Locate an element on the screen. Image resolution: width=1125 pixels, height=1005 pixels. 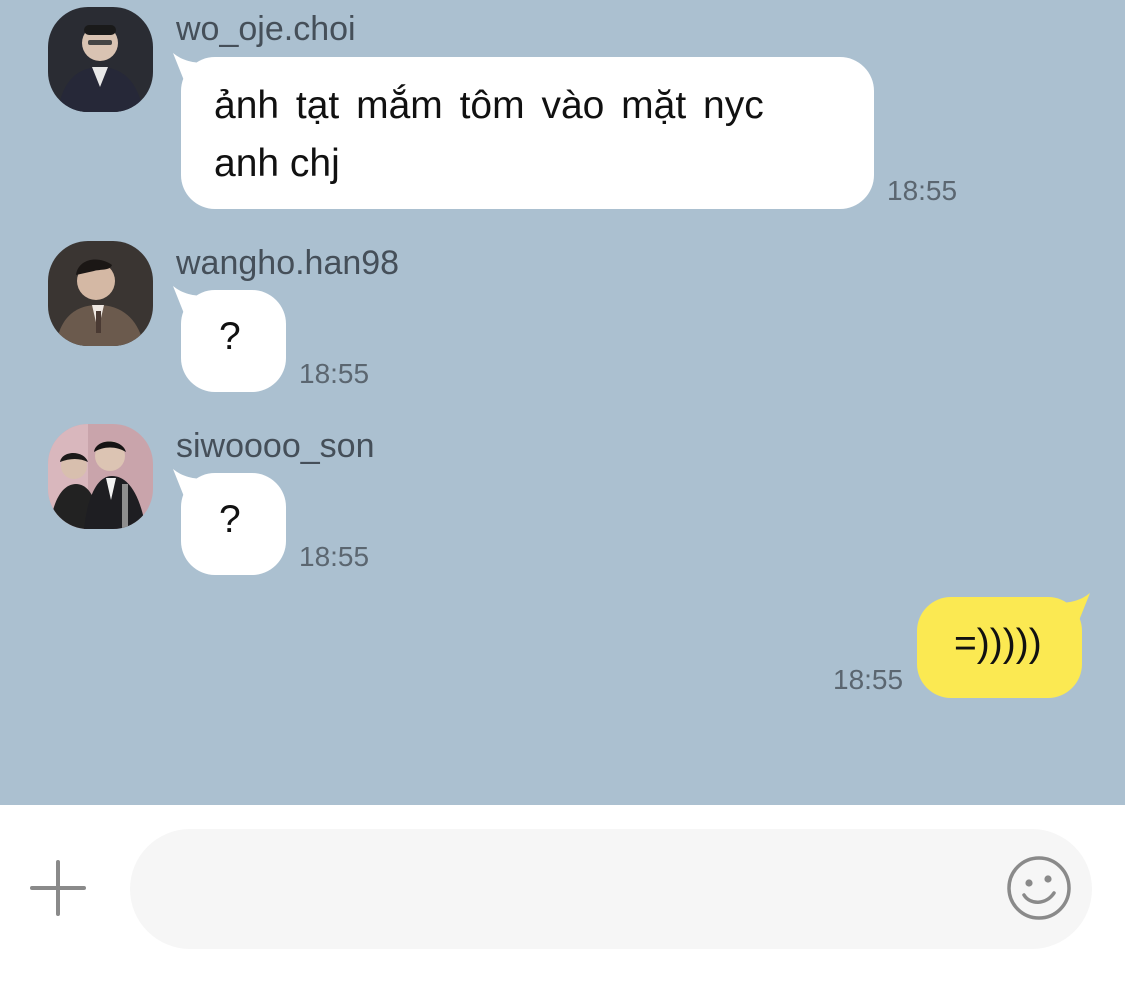
sender-name: wangho.han98 is located at coordinates (288, 263).